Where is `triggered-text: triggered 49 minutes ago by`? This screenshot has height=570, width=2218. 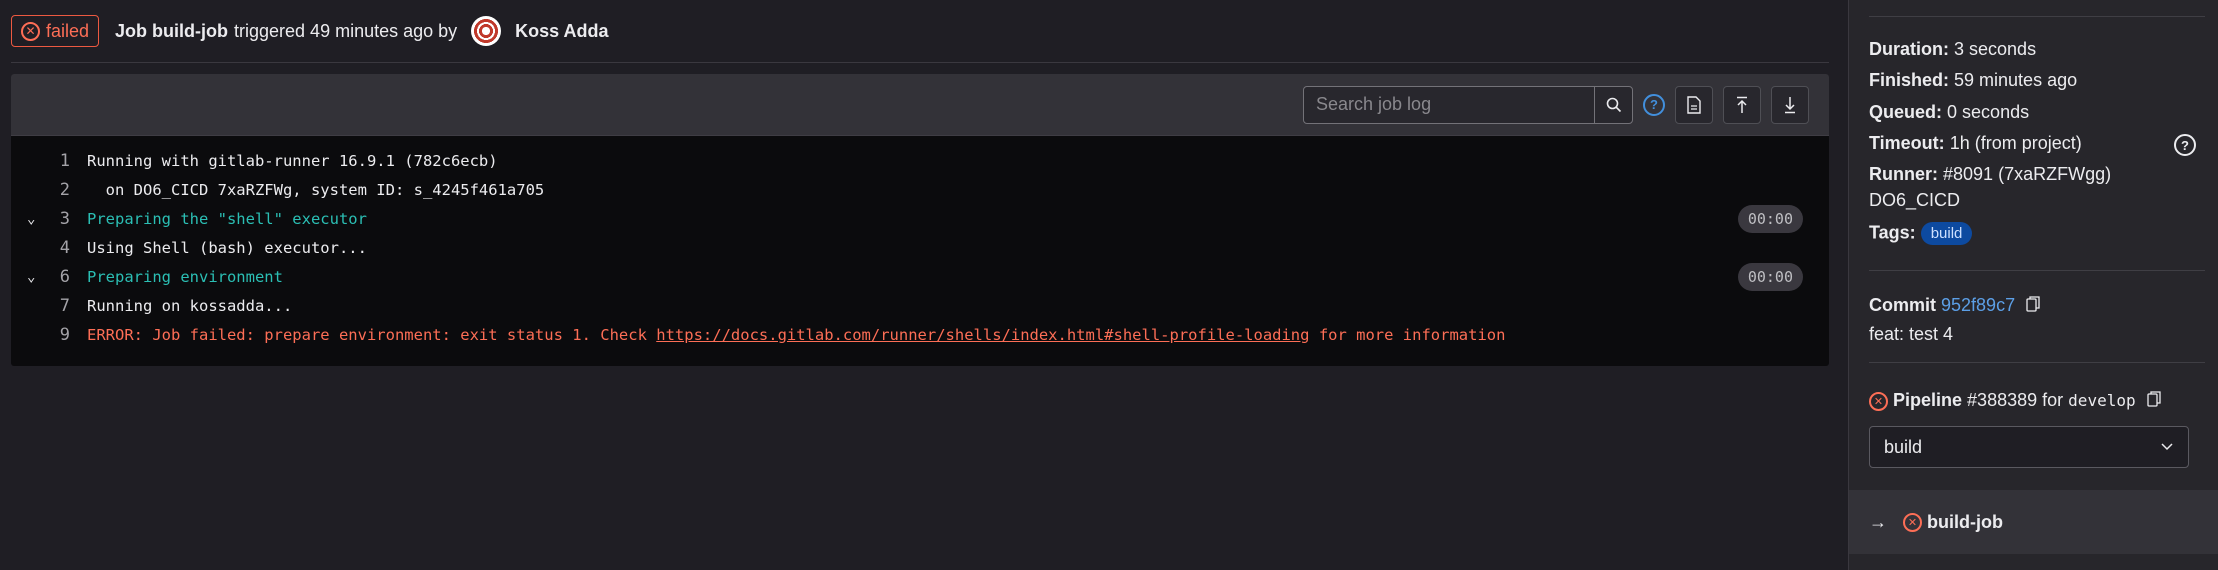 triggered-text: triggered 49 minutes ago by is located at coordinates (346, 30).